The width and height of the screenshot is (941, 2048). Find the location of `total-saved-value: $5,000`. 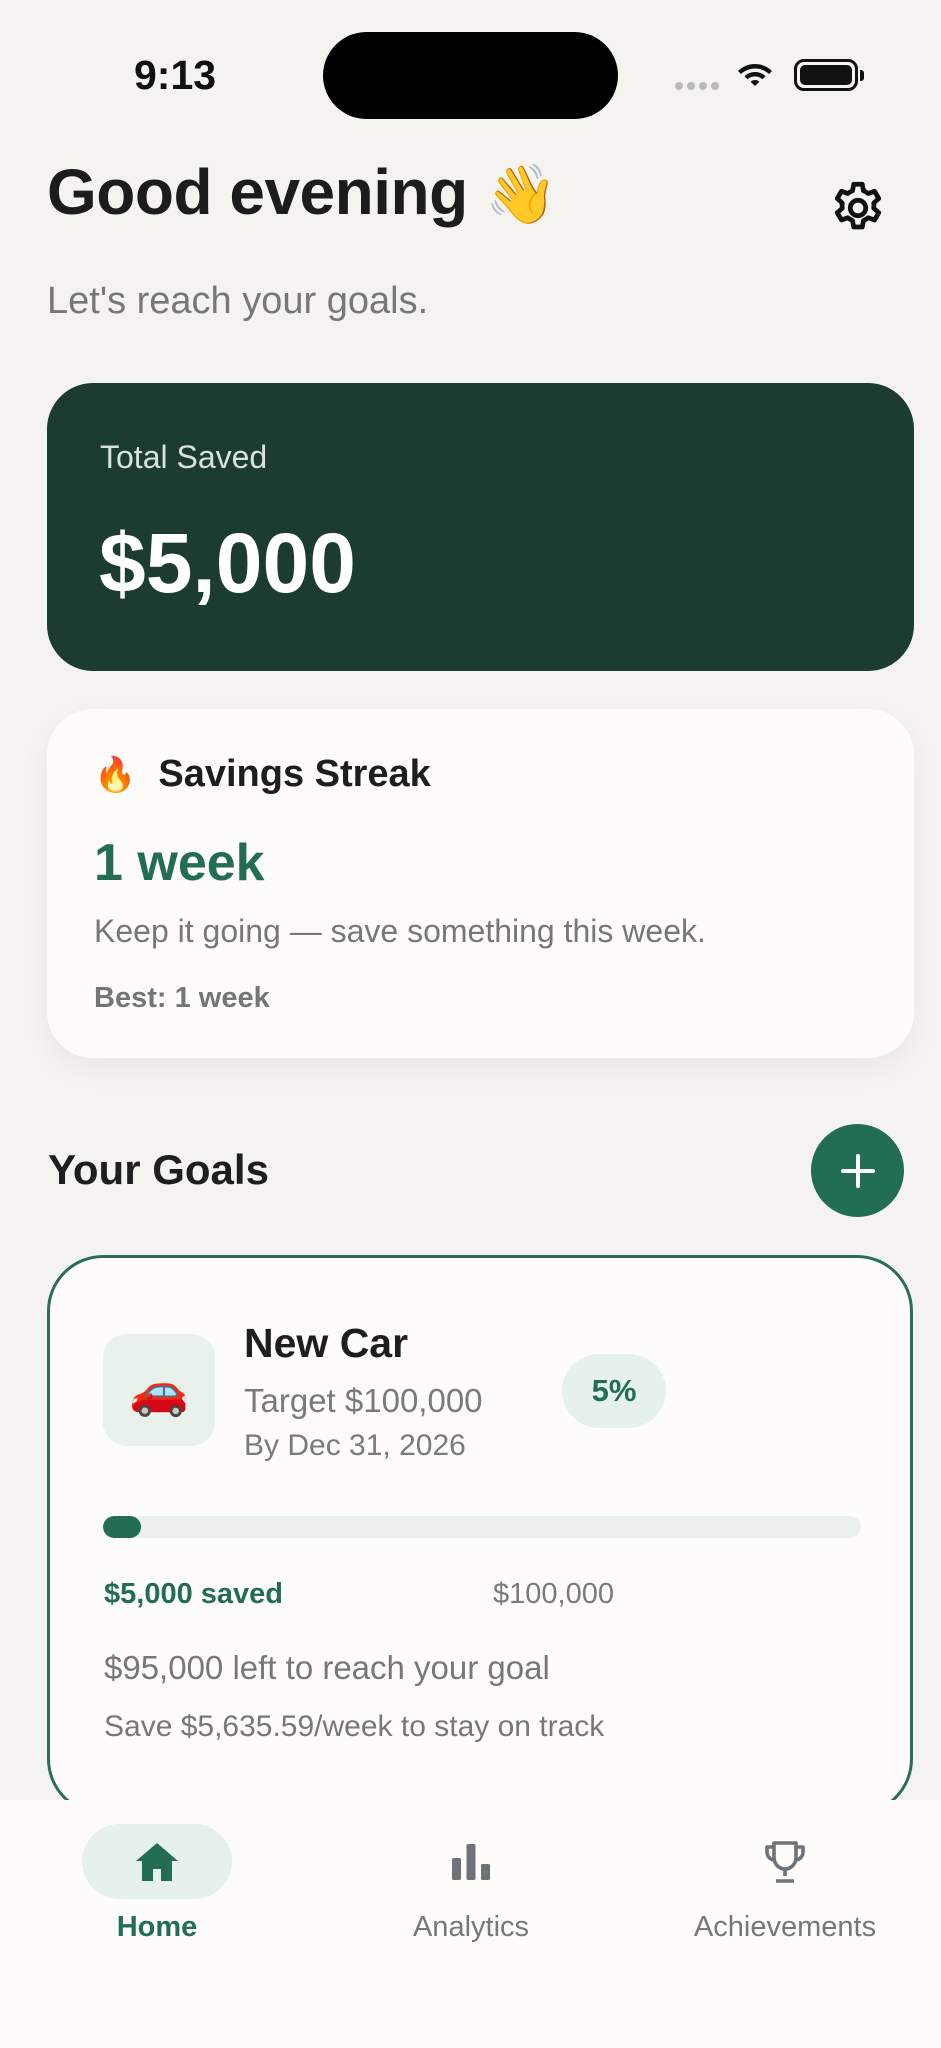

total-saved-value: $5,000 is located at coordinates (227, 563).